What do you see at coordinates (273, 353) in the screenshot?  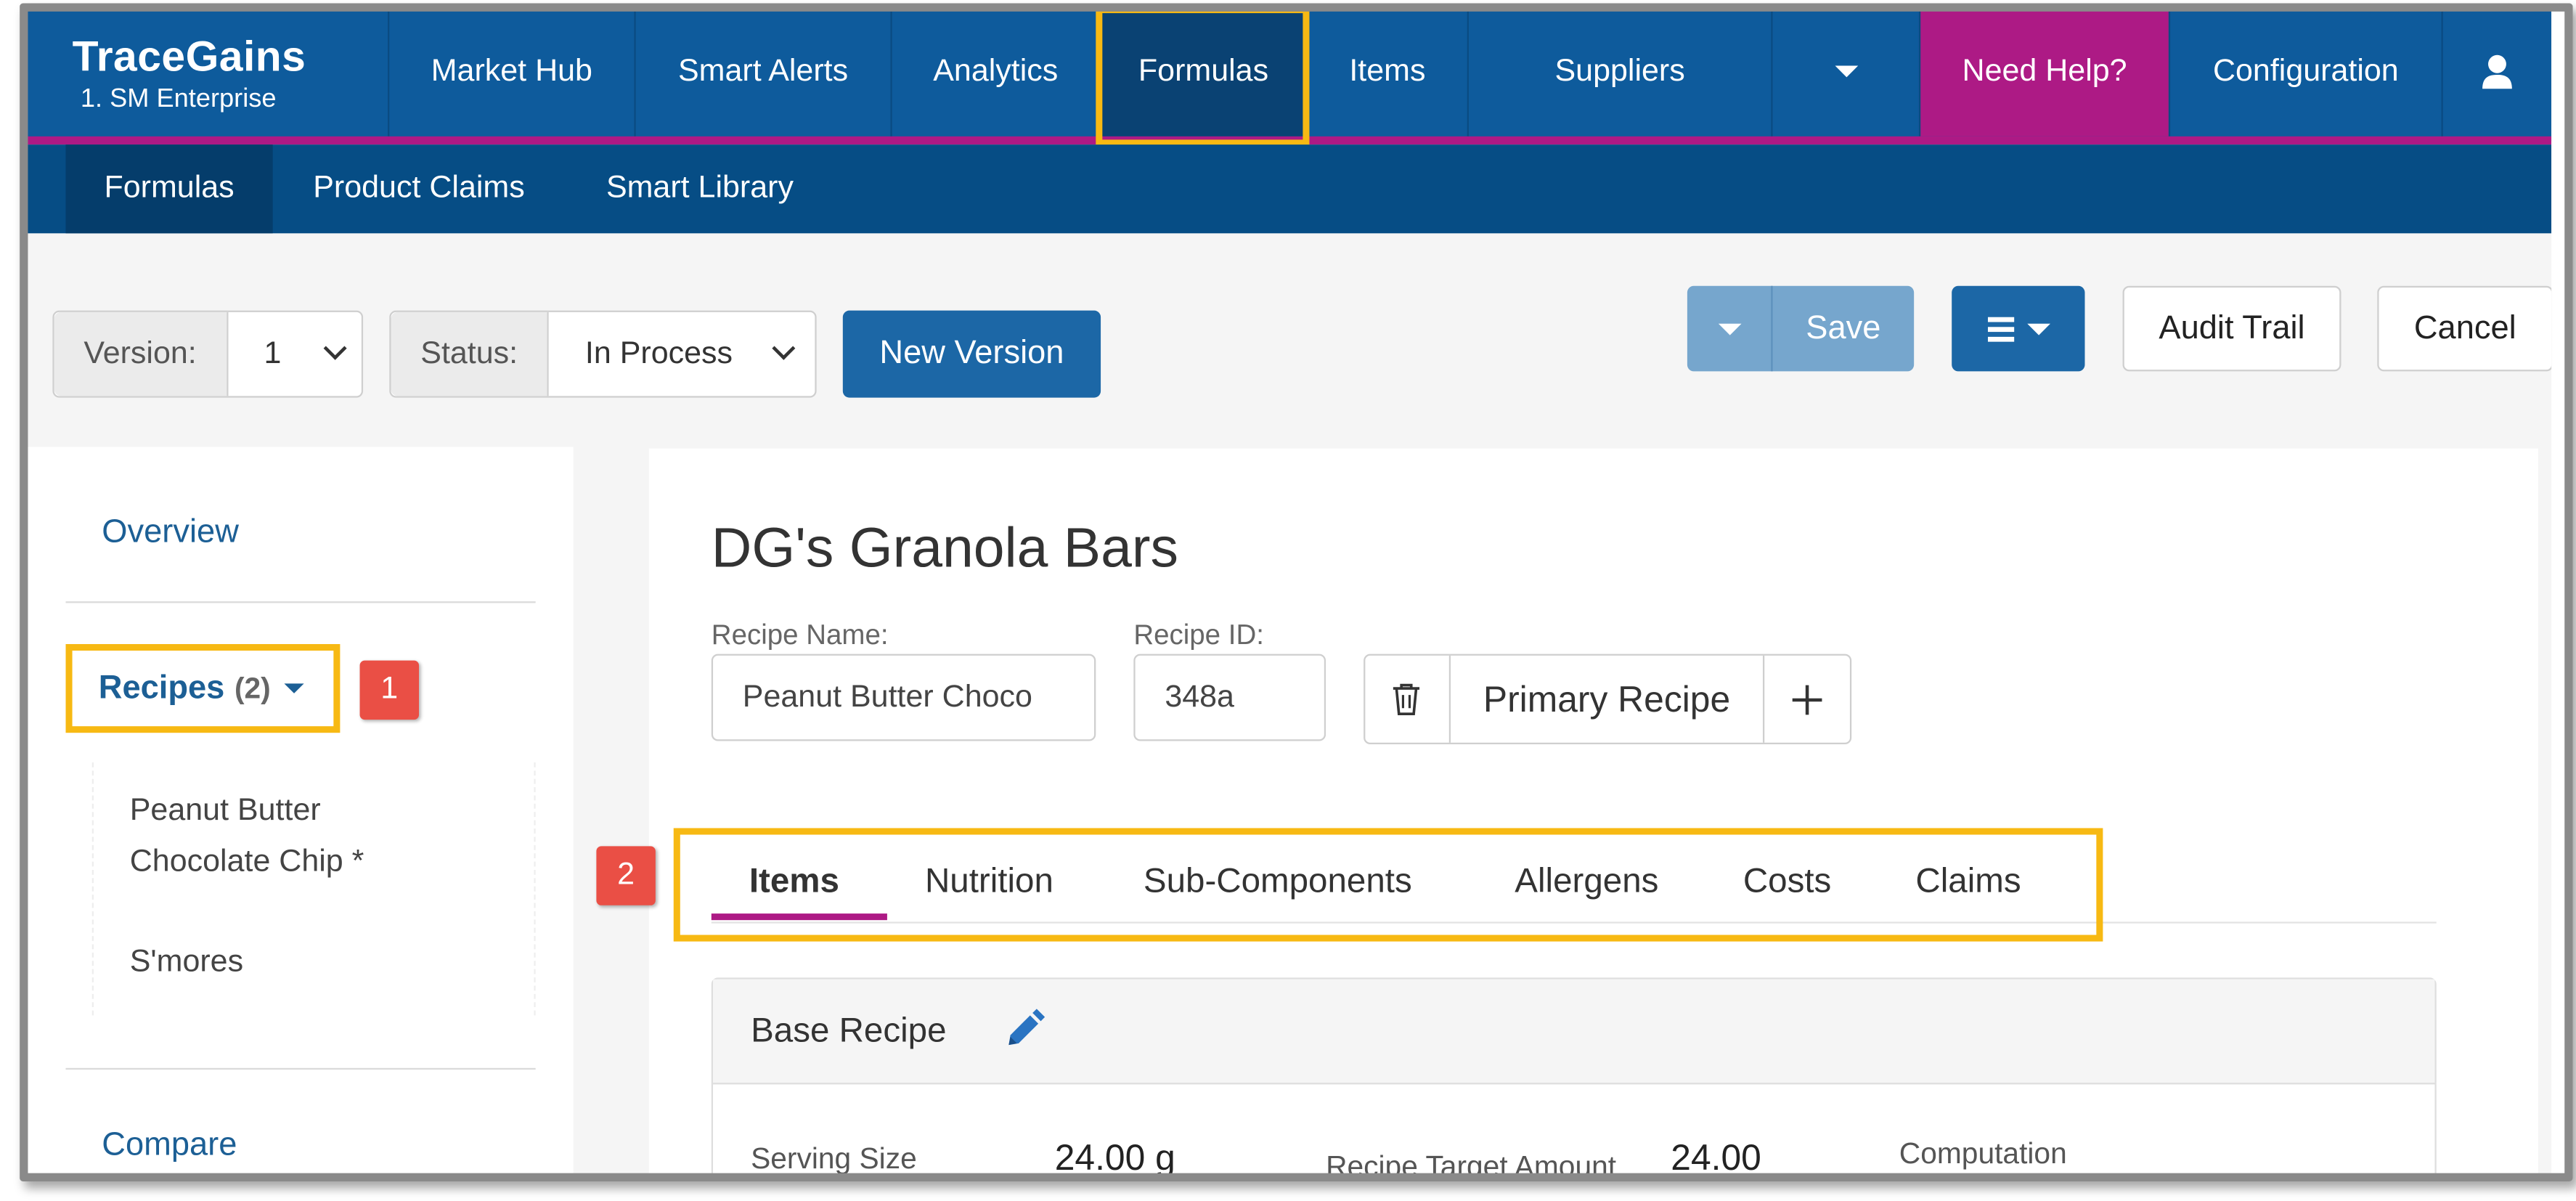 I see `version-value-text: 1` at bounding box center [273, 353].